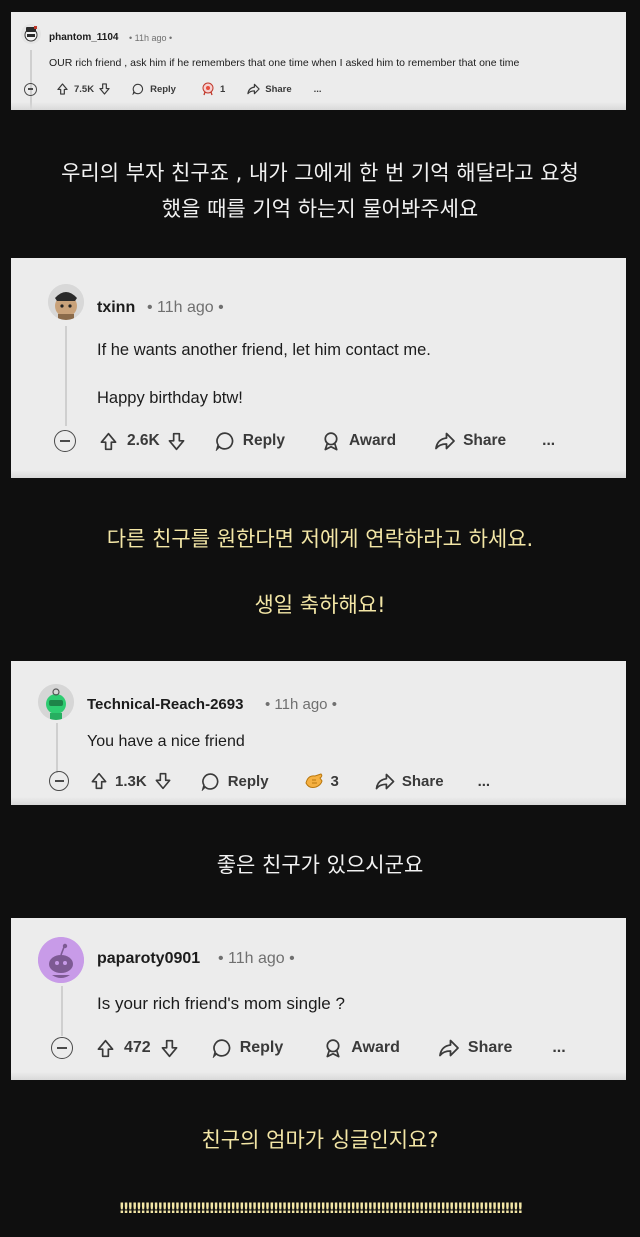 The height and width of the screenshot is (1237, 640). What do you see at coordinates (320, 605) in the screenshot?
I see `caption-line: 생일 축하해요!` at bounding box center [320, 605].